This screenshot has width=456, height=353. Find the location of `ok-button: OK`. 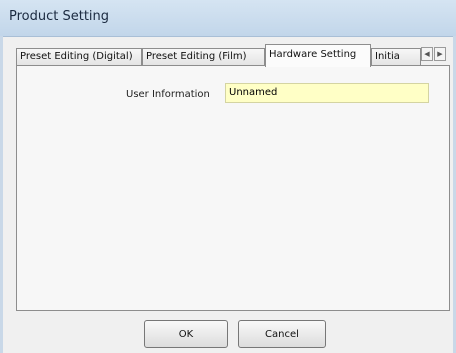

ok-button: OK is located at coordinates (186, 334).